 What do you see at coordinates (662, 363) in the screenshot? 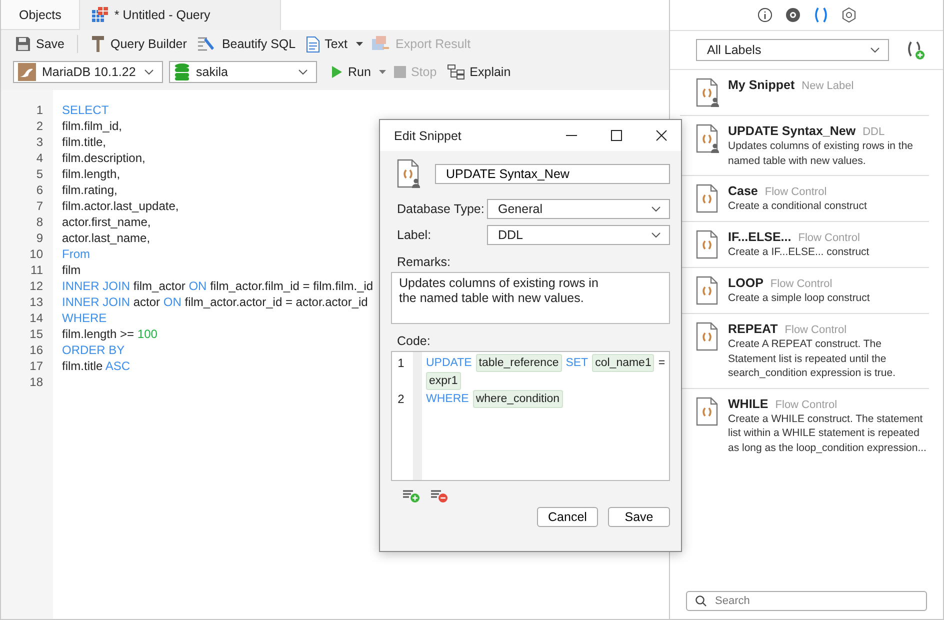
I see `code-text: =` at bounding box center [662, 363].